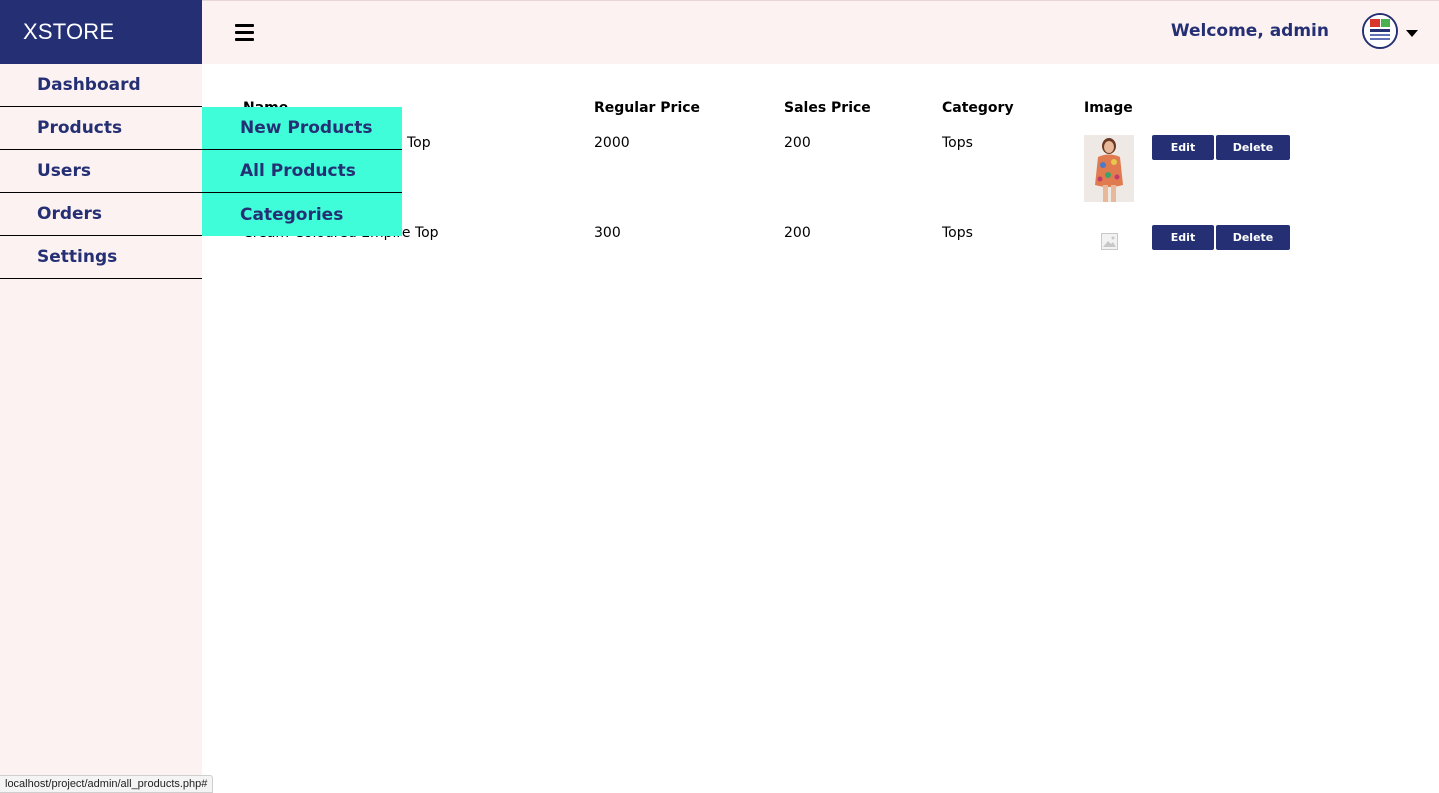  I want to click on menu-toggle-icon, so click(244, 32).